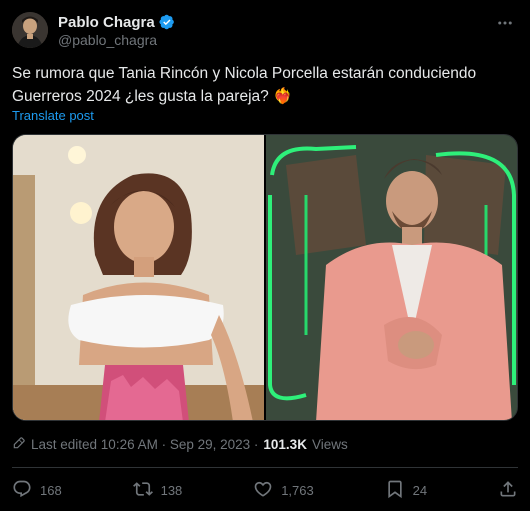  I want to click on author-handle: @pablo_chagra, so click(116, 40).